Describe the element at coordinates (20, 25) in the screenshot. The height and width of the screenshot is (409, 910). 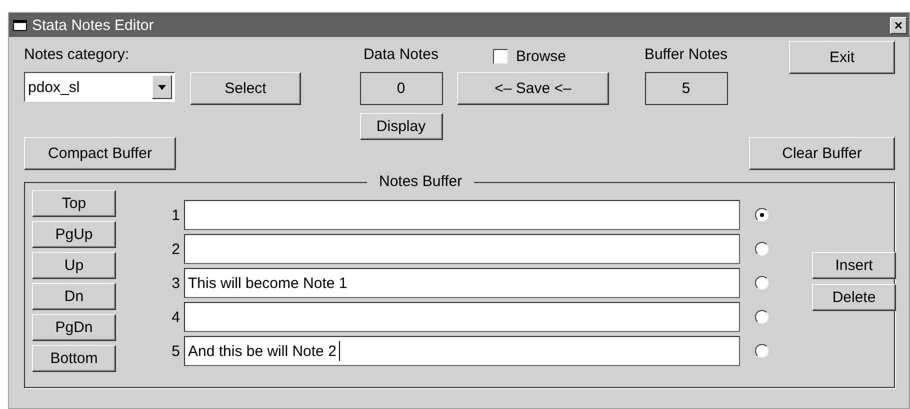
I see `window-icon` at that location.